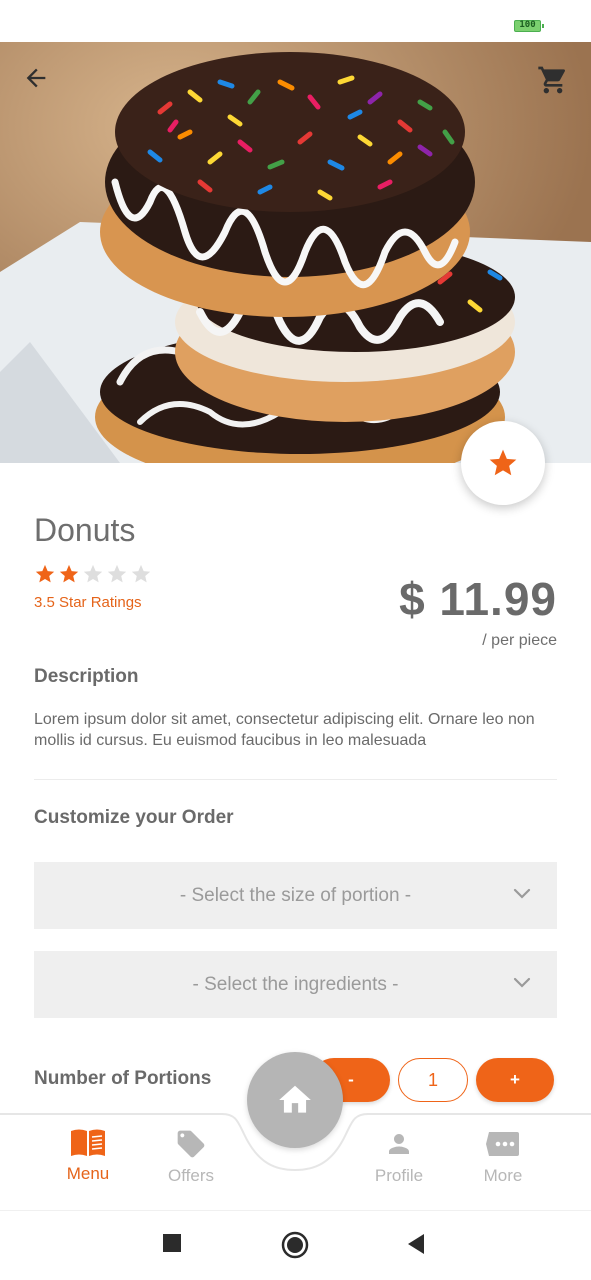 This screenshot has height=1280, width=591. I want to click on favorite-button, so click(503, 463).